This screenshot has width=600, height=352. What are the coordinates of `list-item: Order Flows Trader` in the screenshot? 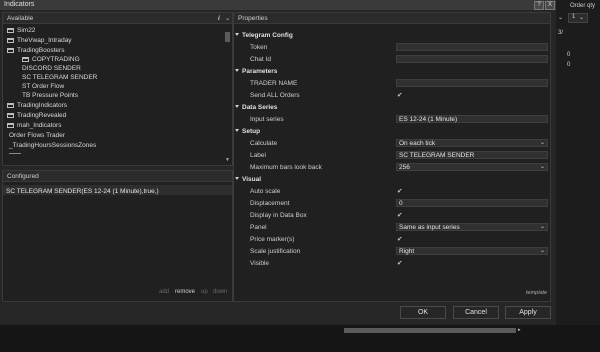 It's located at (37, 135).